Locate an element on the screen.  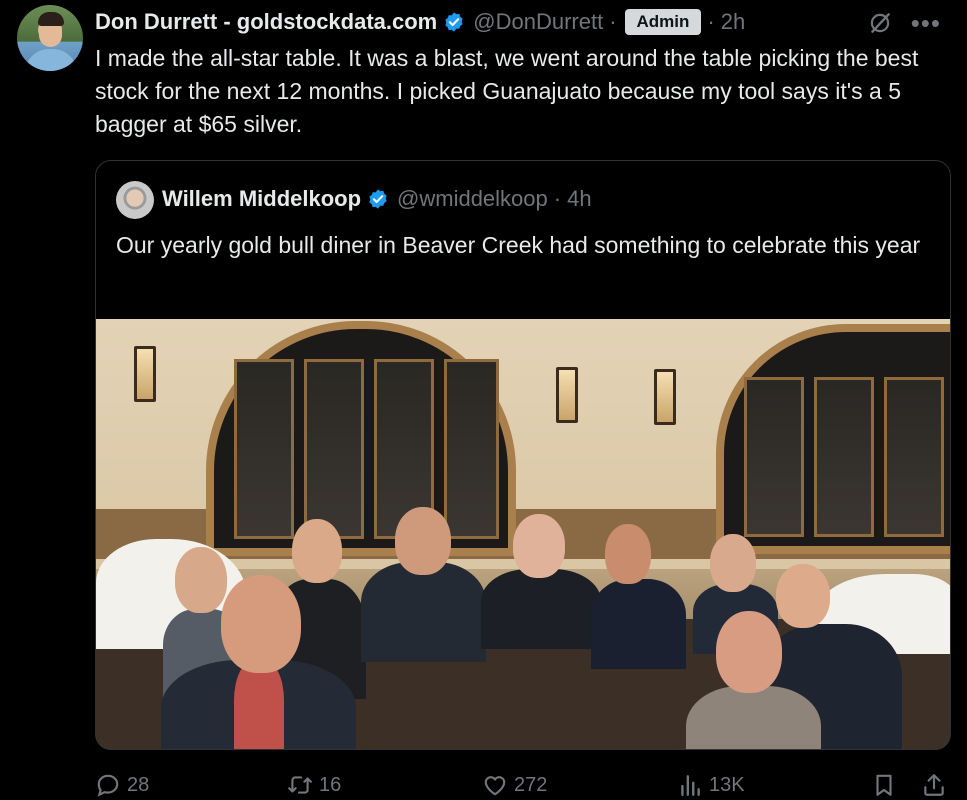
like-button: 272 is located at coordinates (514, 785).